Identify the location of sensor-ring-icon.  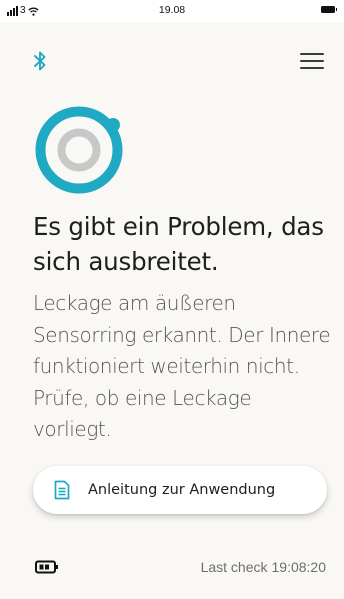
(79, 150).